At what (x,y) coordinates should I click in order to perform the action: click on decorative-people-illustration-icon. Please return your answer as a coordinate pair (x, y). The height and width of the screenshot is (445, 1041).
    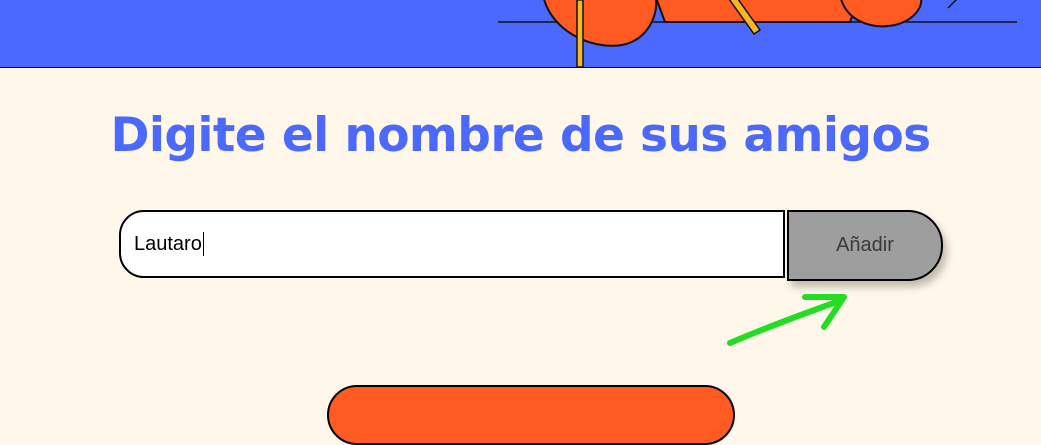
    Looking at the image, I should click on (757, 33).